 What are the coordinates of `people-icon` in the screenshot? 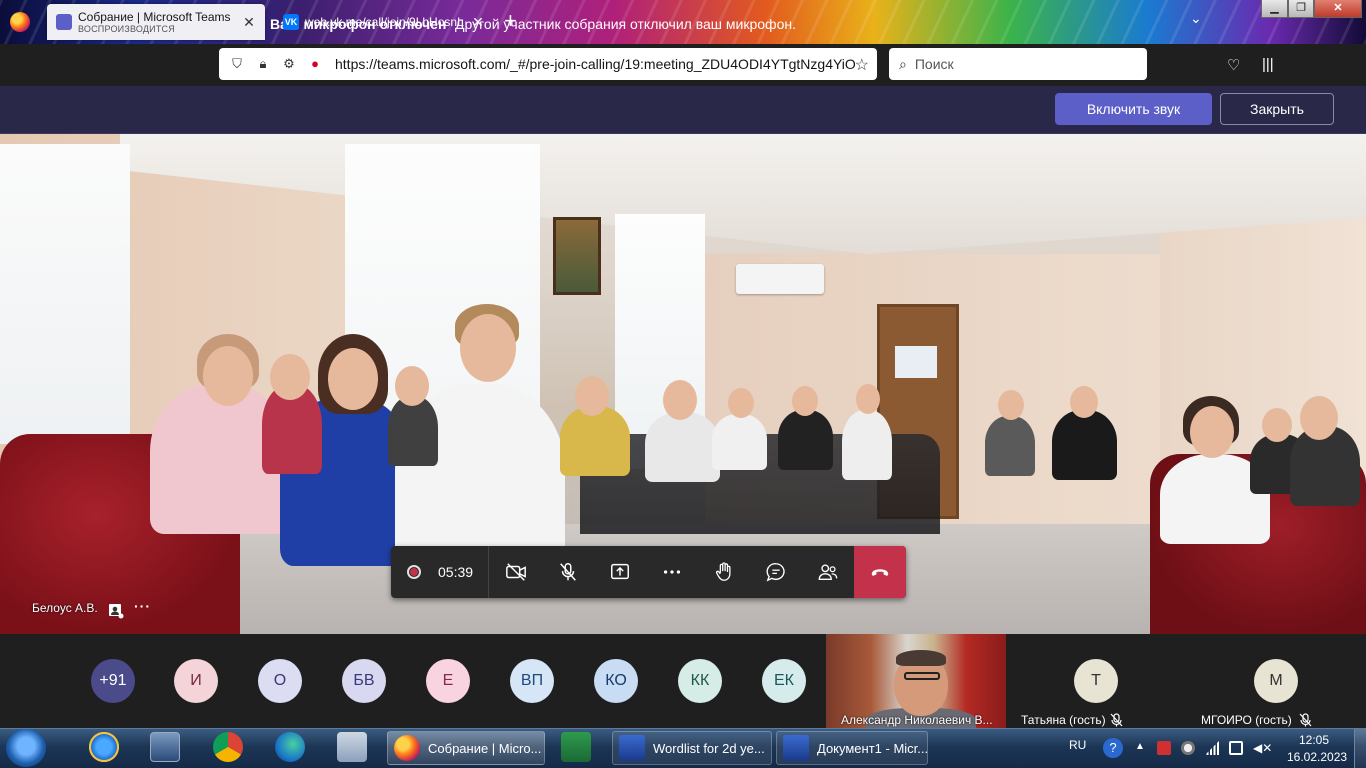 It's located at (828, 572).